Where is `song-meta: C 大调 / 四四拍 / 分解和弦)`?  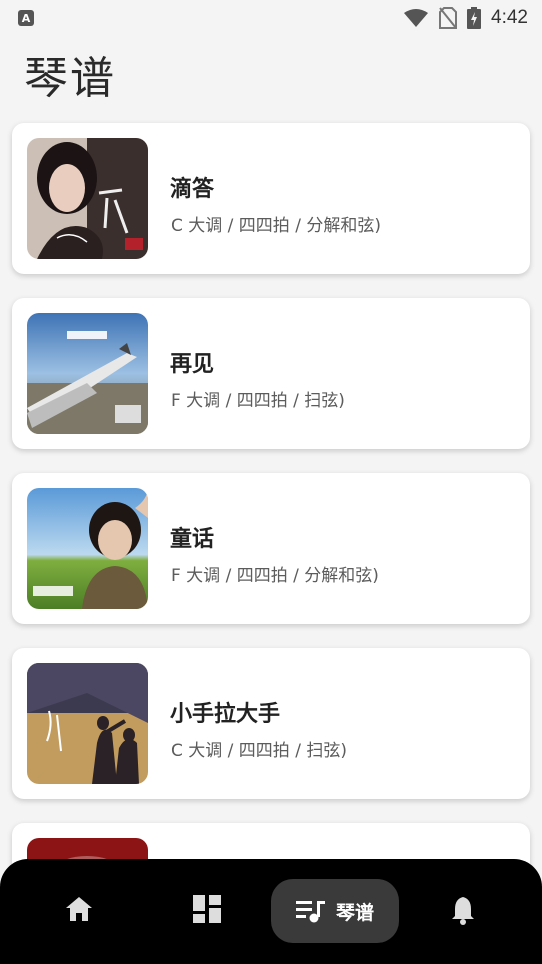 song-meta: C 大调 / 四四拍 / 分解和弦) is located at coordinates (276, 226).